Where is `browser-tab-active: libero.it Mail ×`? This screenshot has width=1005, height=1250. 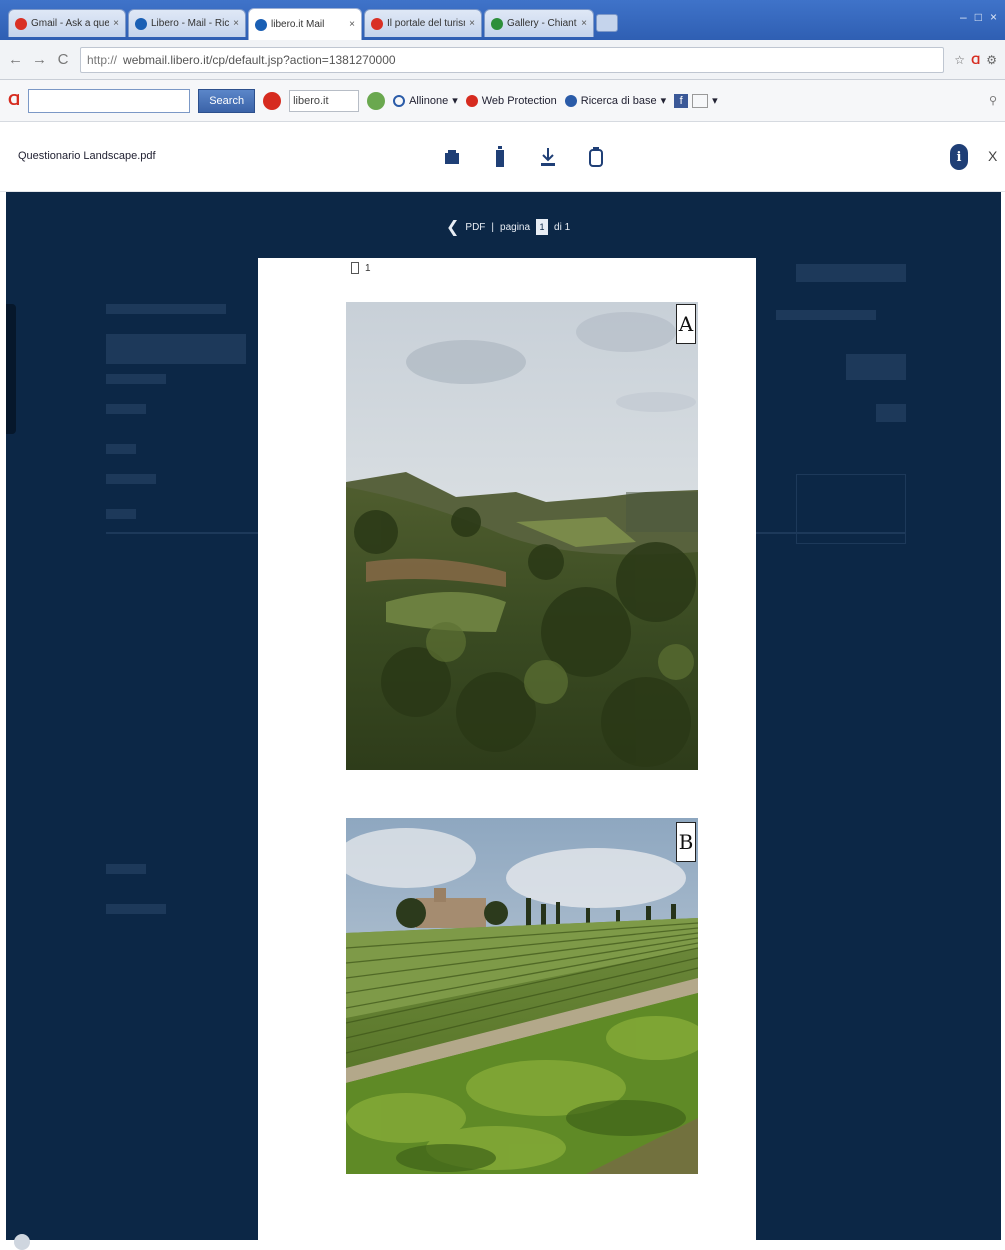 browser-tab-active: libero.it Mail × is located at coordinates (305, 24).